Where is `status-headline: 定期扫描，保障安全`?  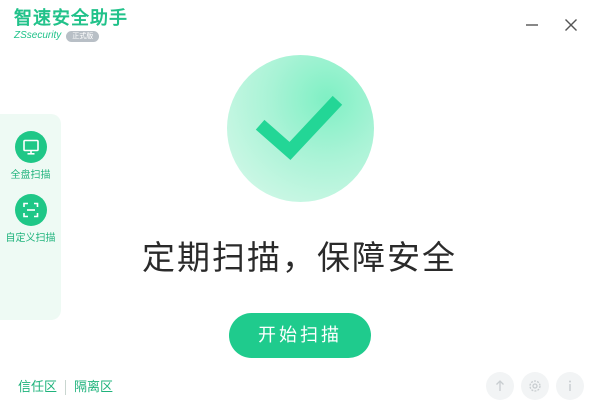
status-headline: 定期扫描，保障安全 is located at coordinates (299, 257).